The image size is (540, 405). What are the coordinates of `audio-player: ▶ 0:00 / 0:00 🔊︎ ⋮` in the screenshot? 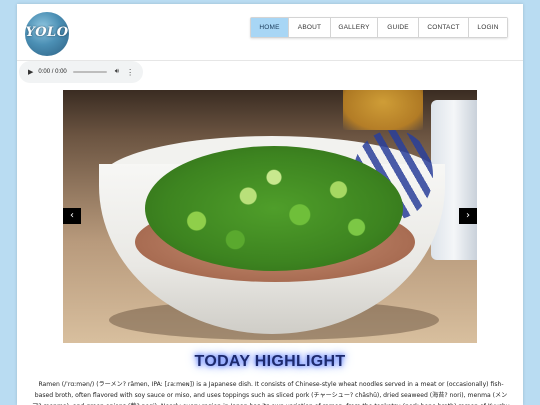 It's located at (81, 72).